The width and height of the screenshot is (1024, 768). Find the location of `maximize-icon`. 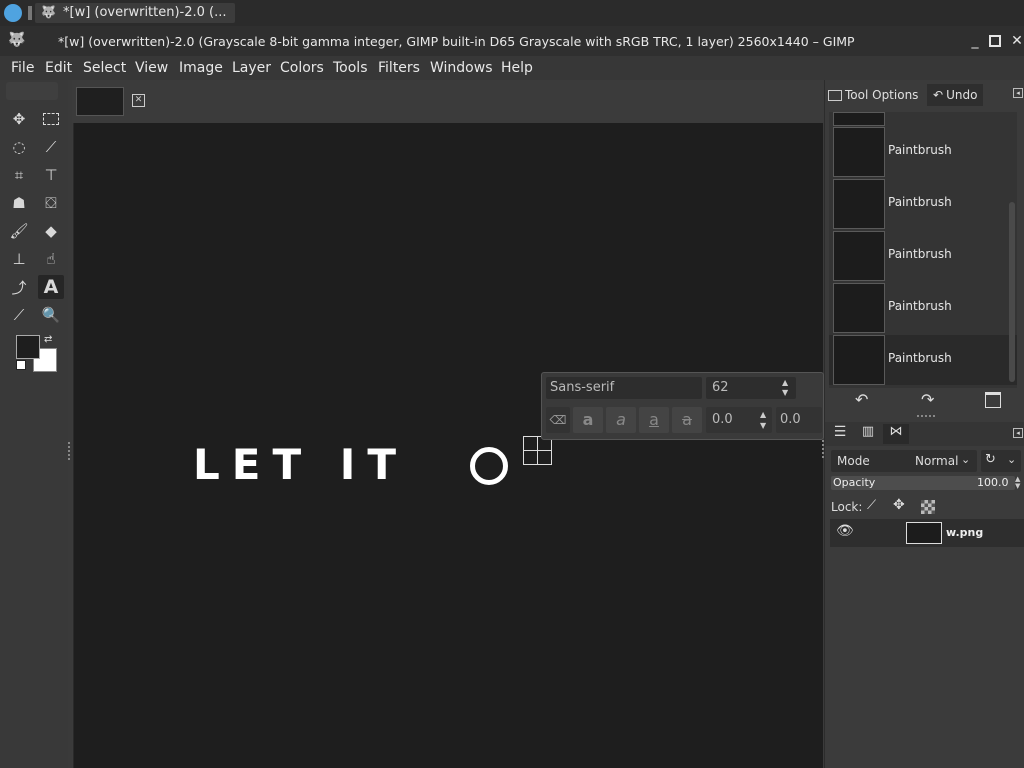

maximize-icon is located at coordinates (995, 41).